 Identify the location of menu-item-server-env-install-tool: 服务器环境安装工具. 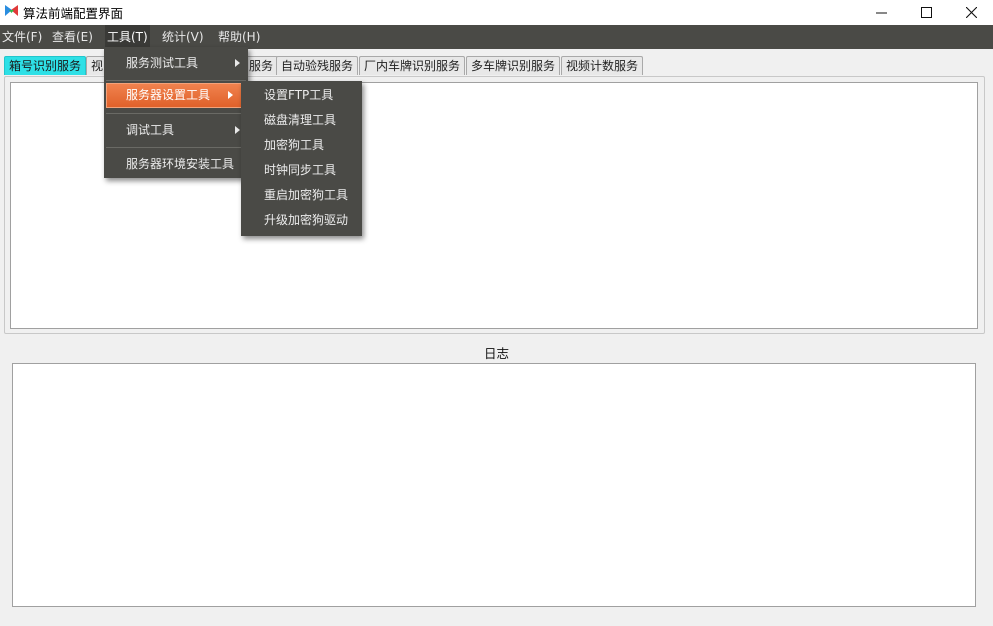
(176, 164).